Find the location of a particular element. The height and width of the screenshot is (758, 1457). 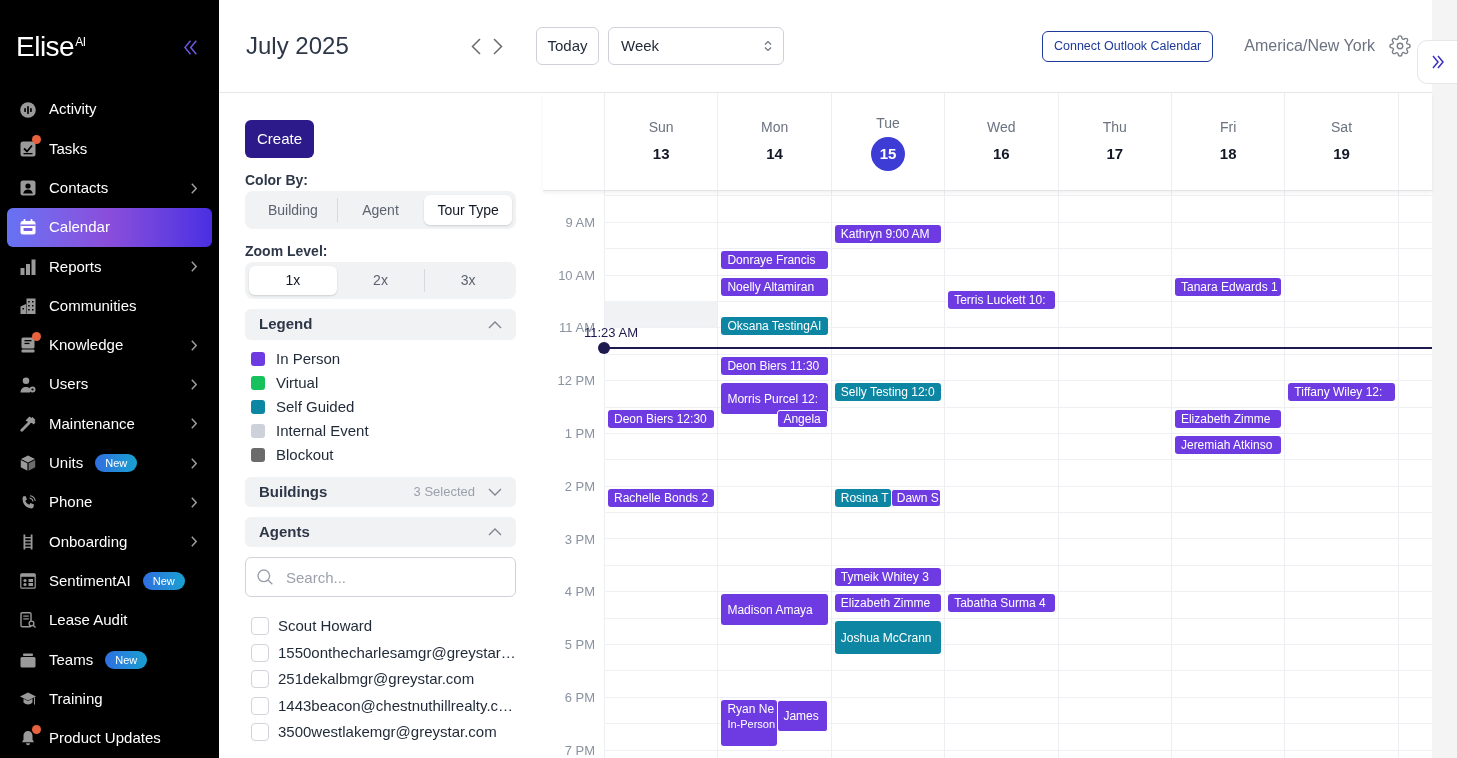

graduation-cap-icon is located at coordinates (28, 699).